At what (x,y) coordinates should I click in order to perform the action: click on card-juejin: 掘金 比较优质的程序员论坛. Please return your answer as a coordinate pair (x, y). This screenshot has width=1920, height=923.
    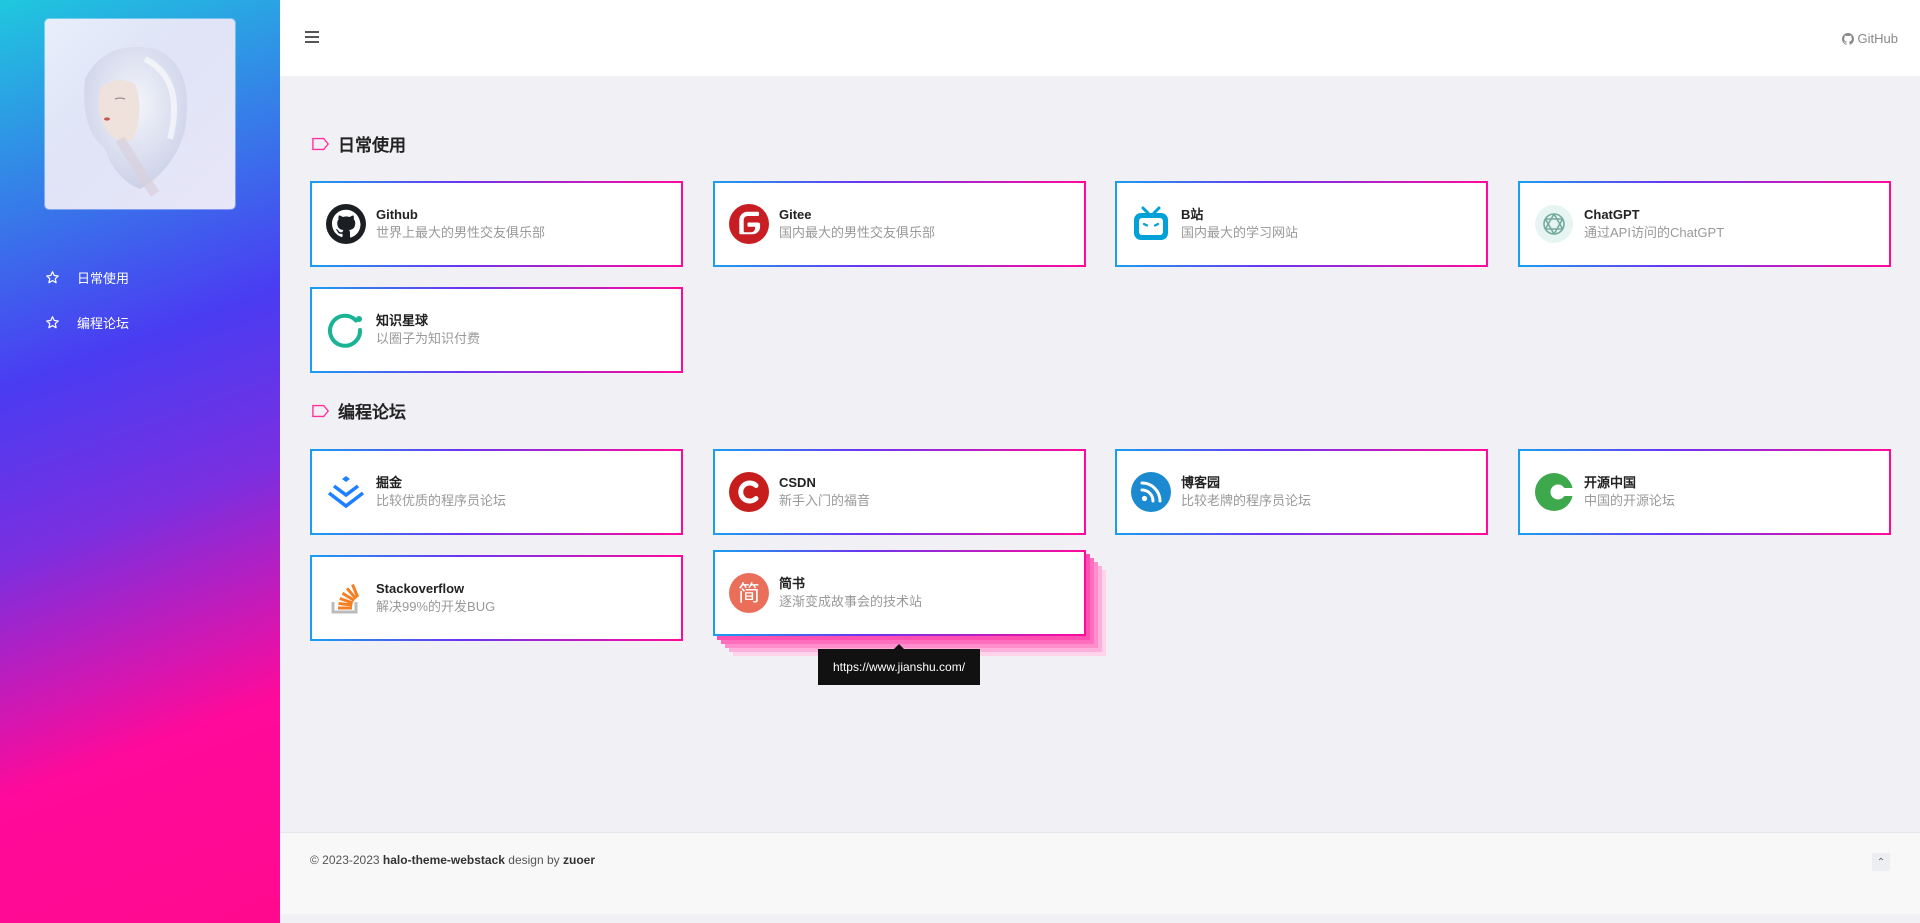
    Looking at the image, I should click on (496, 492).